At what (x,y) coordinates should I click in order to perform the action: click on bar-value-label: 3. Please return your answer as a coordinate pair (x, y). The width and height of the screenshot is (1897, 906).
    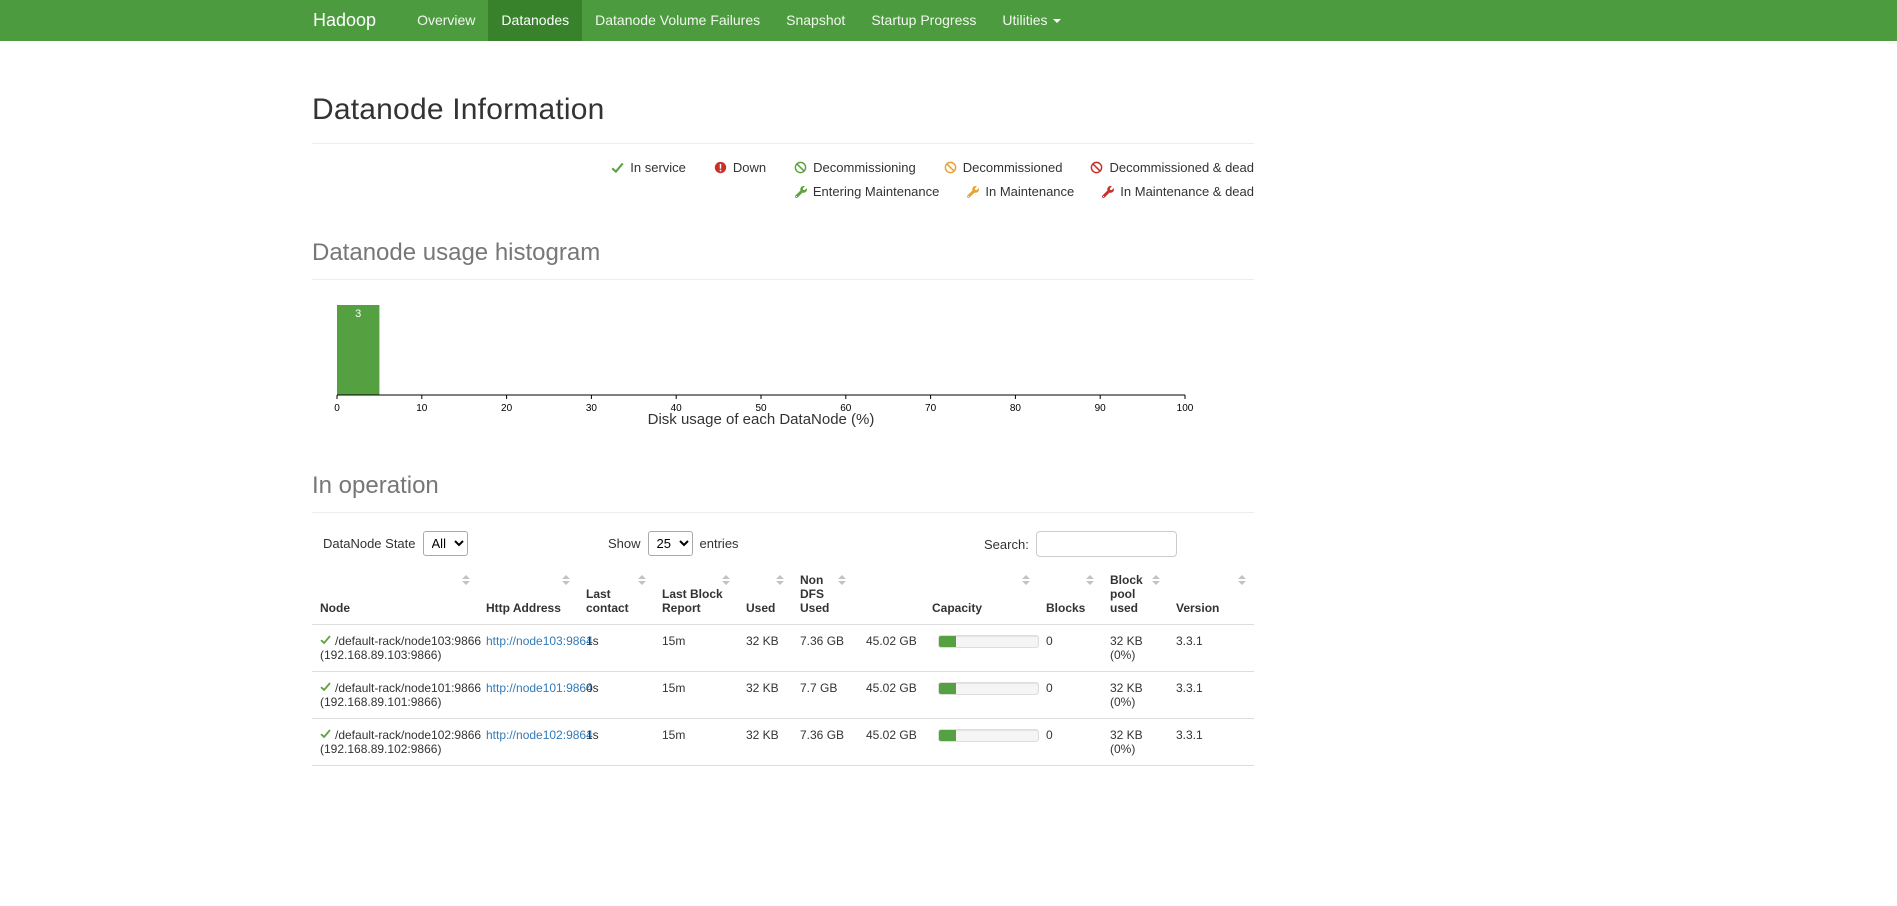
    Looking at the image, I should click on (358, 314).